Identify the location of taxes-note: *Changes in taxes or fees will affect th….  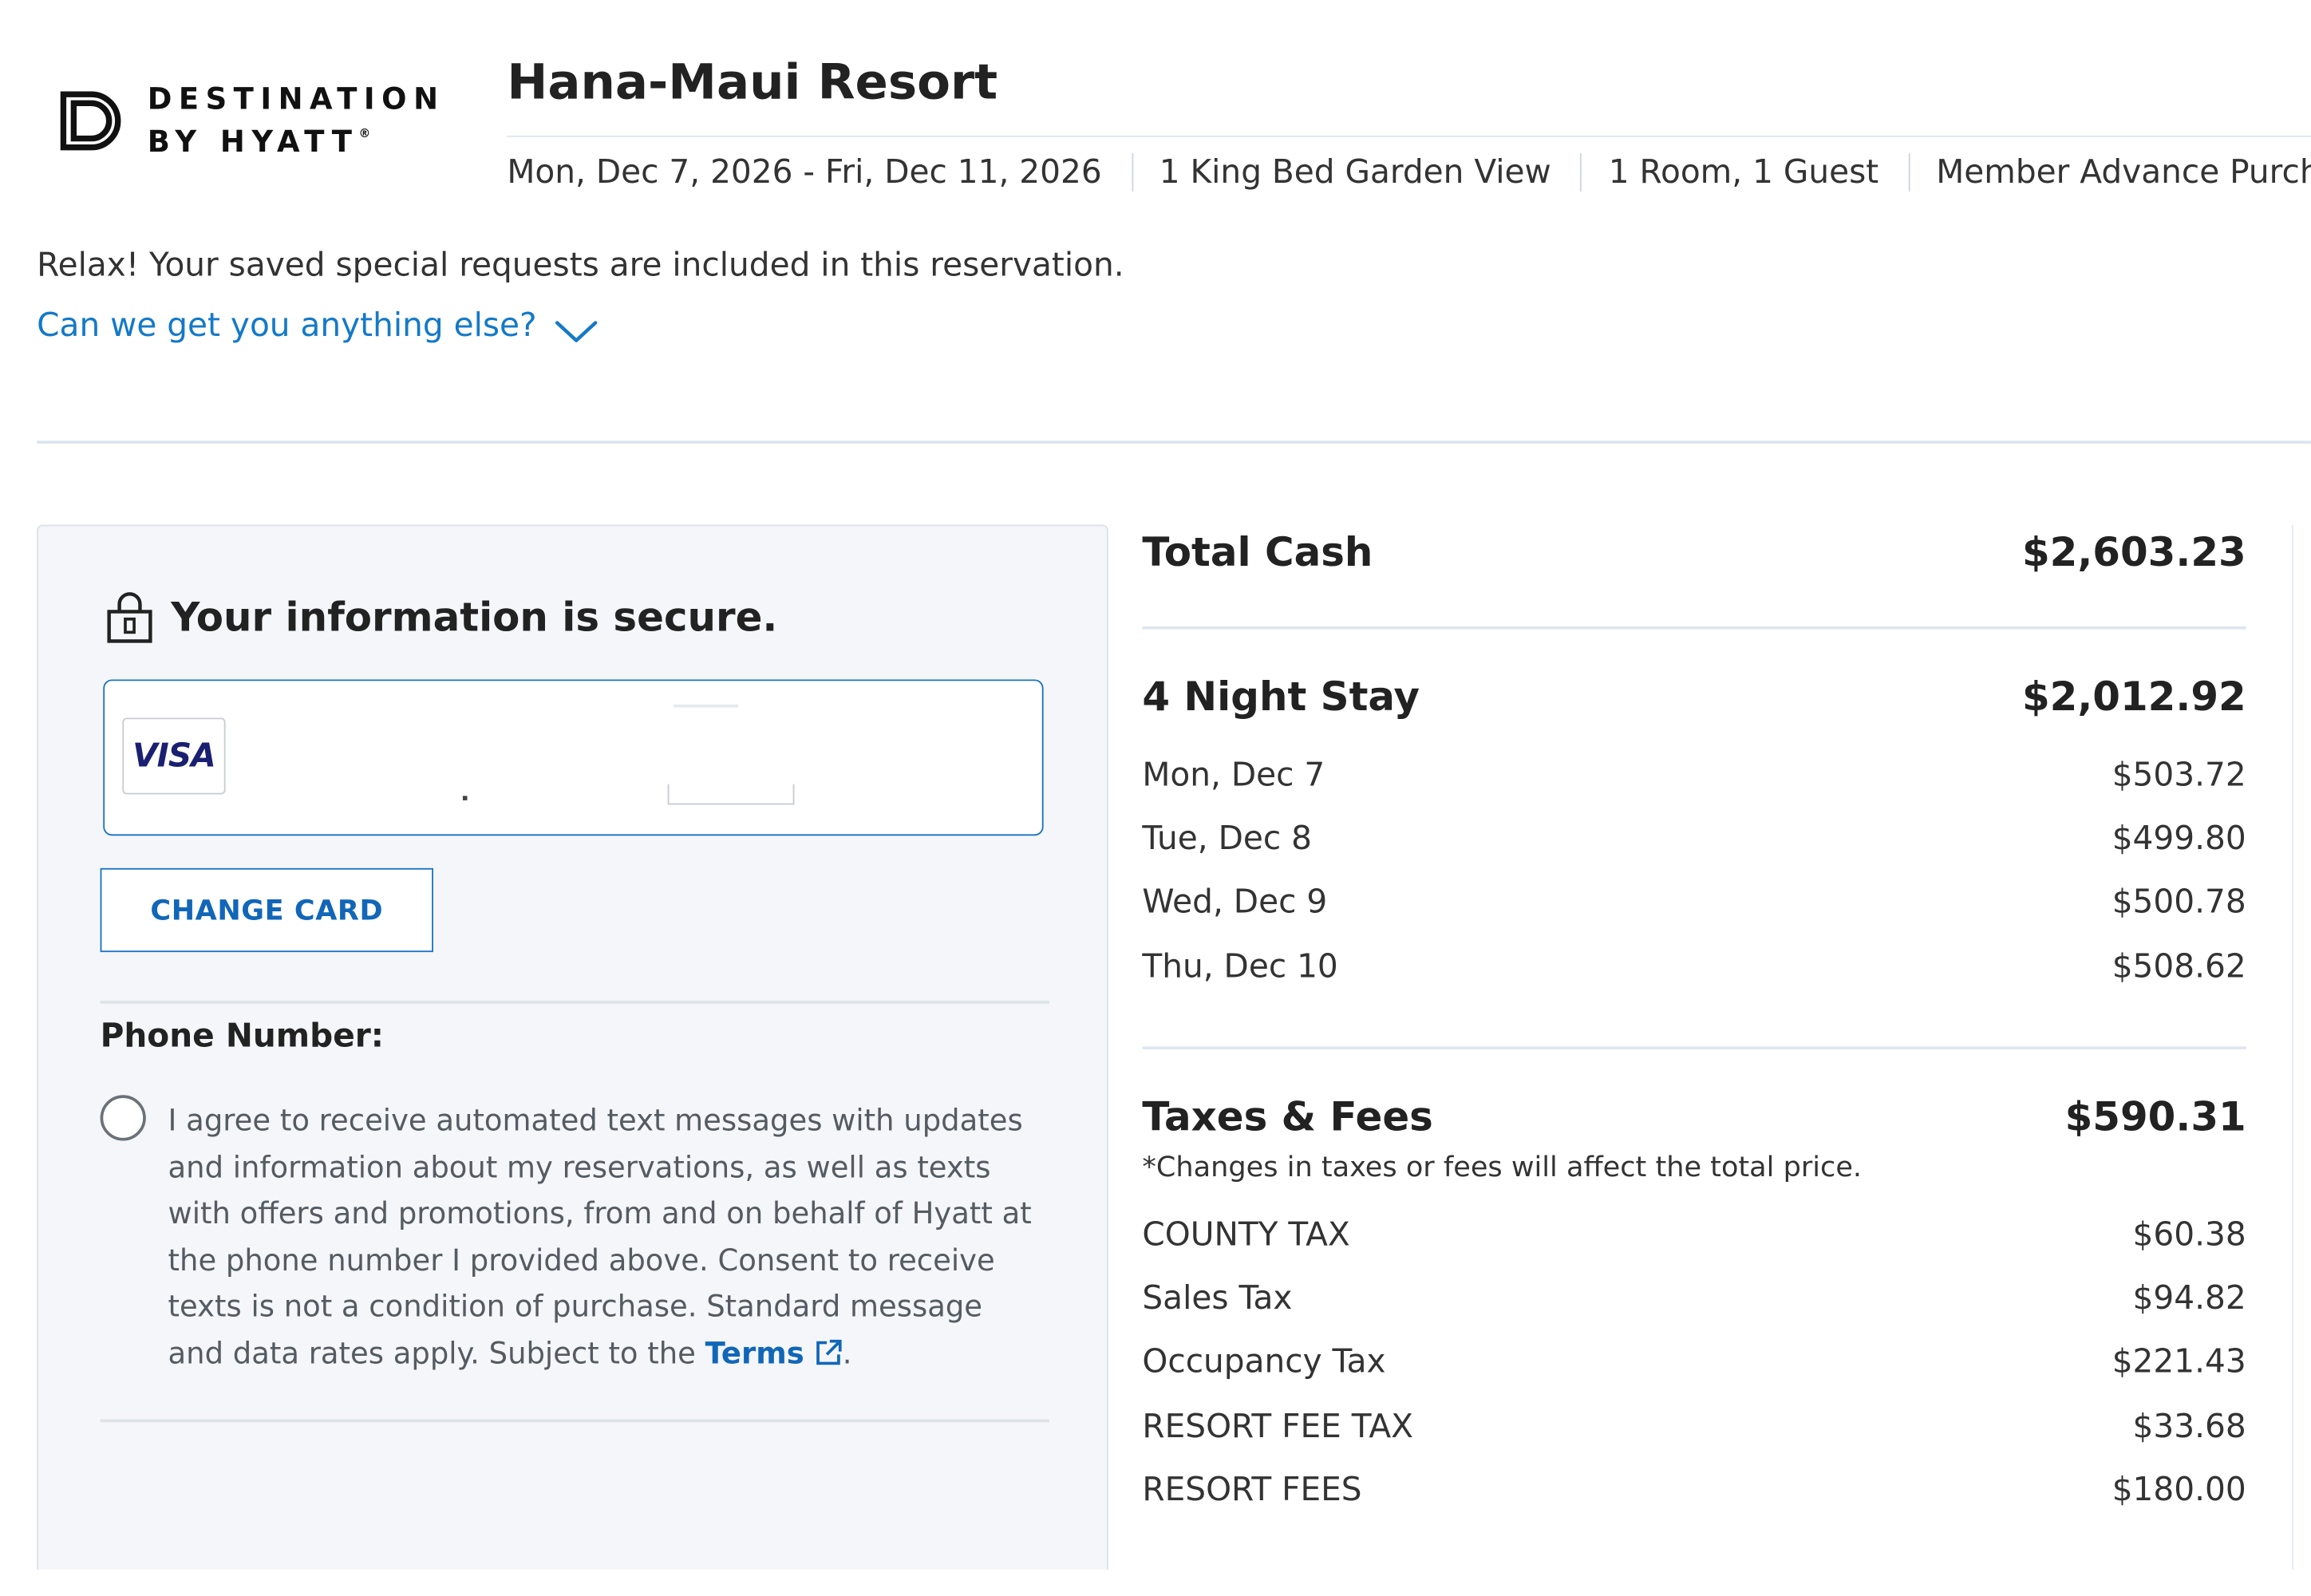
(1503, 1167).